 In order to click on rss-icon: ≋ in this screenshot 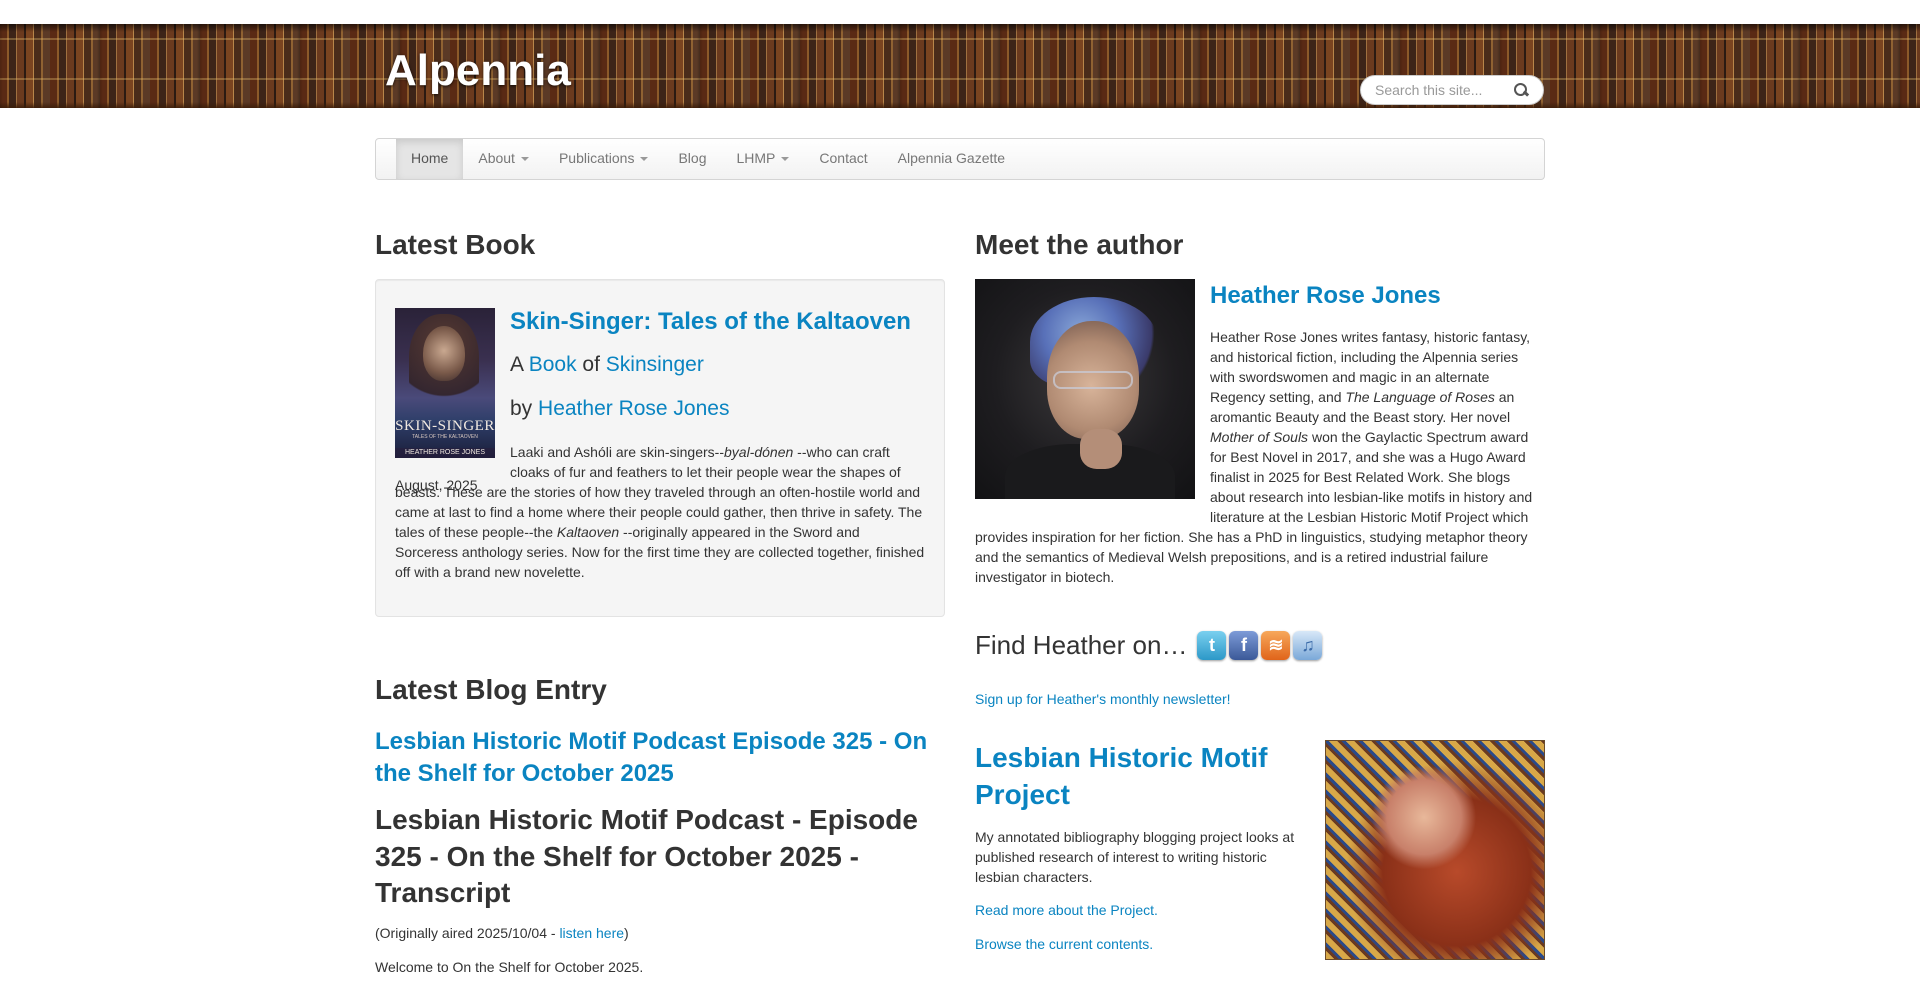, I will do `click(1276, 646)`.